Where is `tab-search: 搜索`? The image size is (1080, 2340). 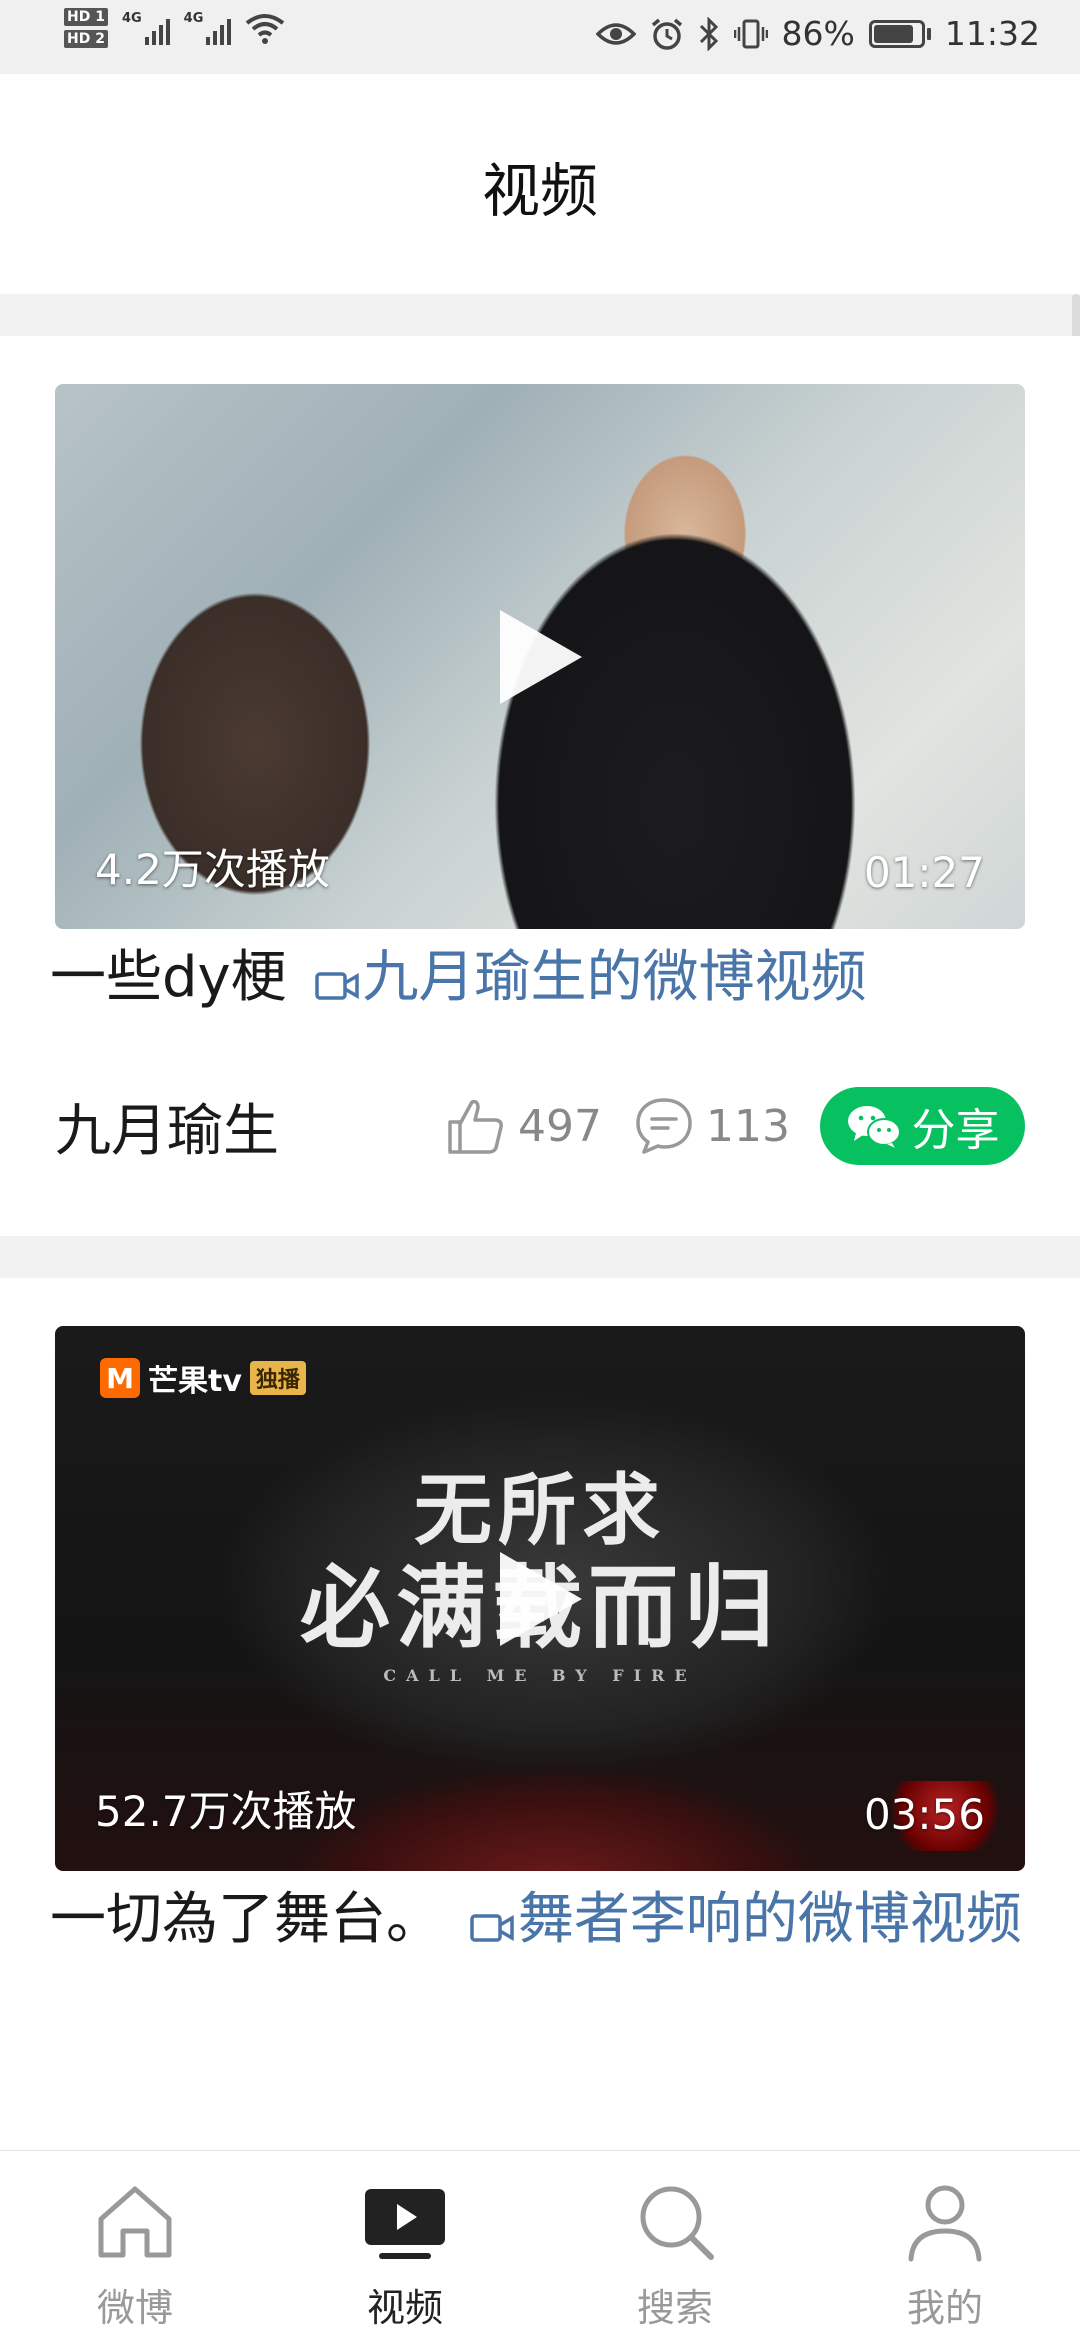 tab-search: 搜索 is located at coordinates (675, 2245).